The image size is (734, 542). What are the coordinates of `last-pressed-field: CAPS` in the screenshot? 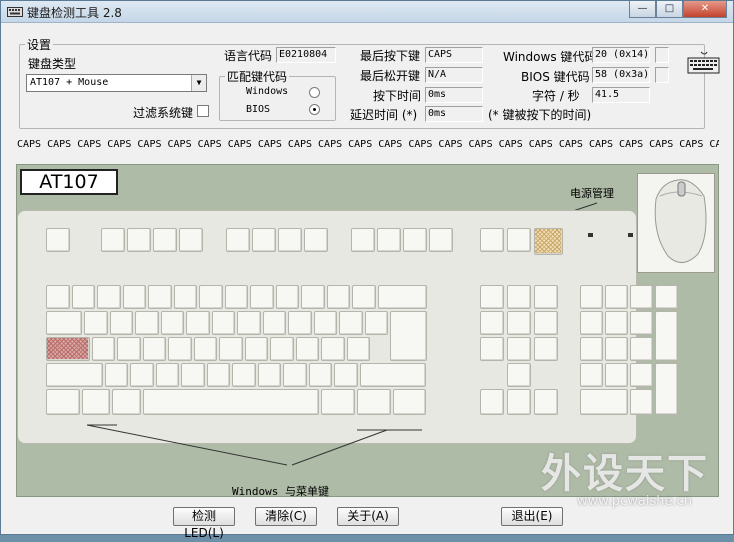 It's located at (454, 55).